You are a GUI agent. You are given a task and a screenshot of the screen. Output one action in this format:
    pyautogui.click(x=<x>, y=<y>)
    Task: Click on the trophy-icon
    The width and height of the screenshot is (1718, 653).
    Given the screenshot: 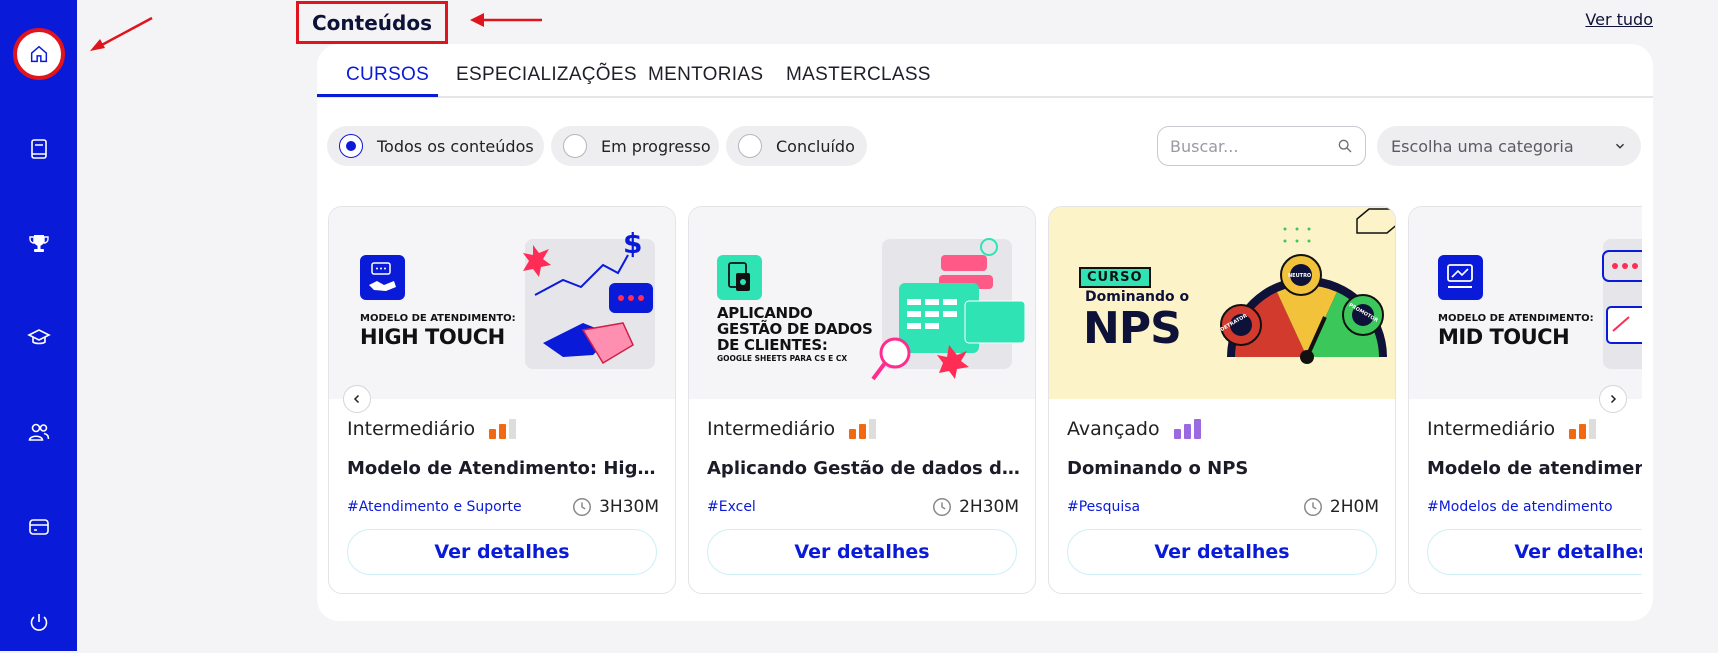 What is the action you would take?
    pyautogui.click(x=38, y=243)
    